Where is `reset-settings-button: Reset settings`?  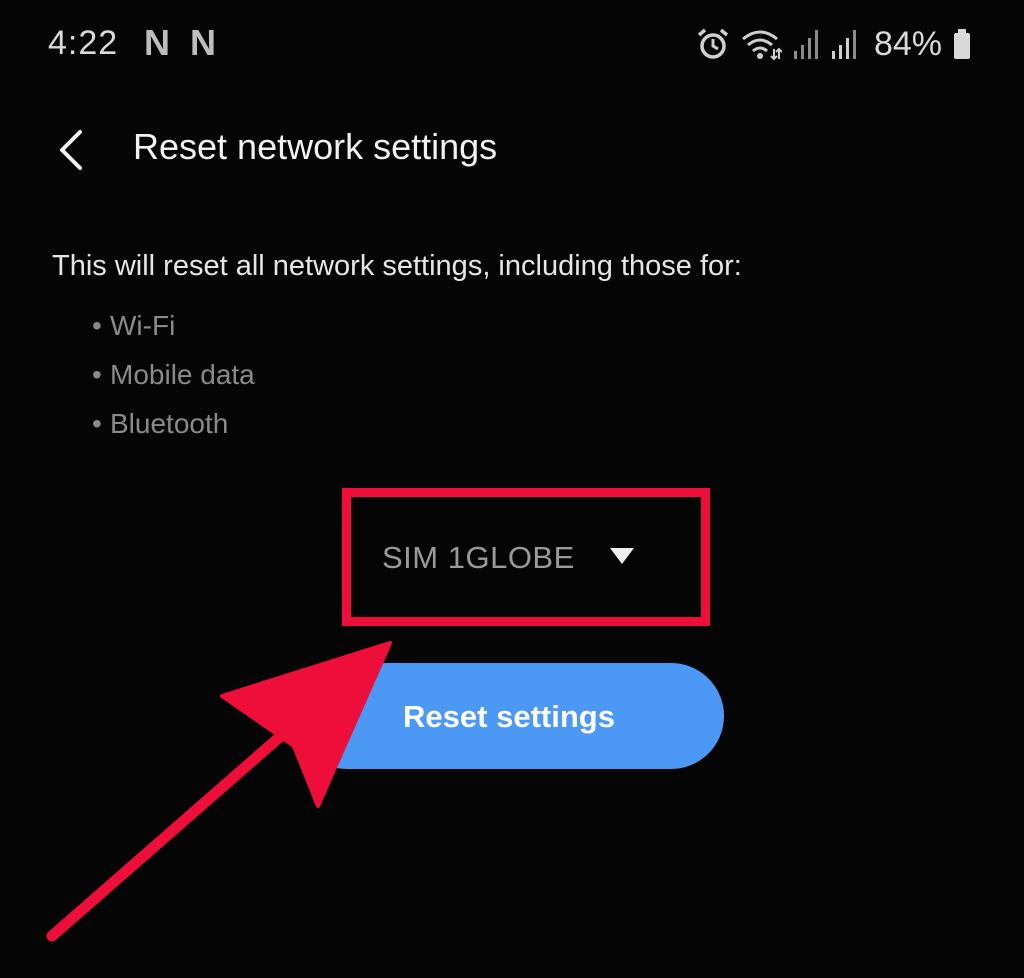
reset-settings-button: Reset settings is located at coordinates (509, 716).